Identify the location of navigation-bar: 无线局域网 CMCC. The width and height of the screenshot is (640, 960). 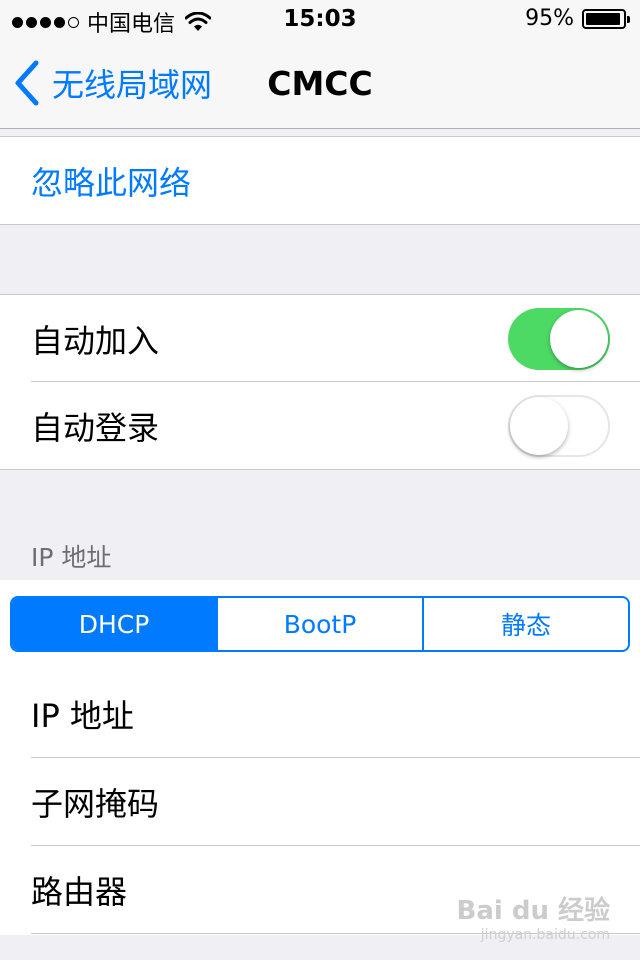
(320, 84).